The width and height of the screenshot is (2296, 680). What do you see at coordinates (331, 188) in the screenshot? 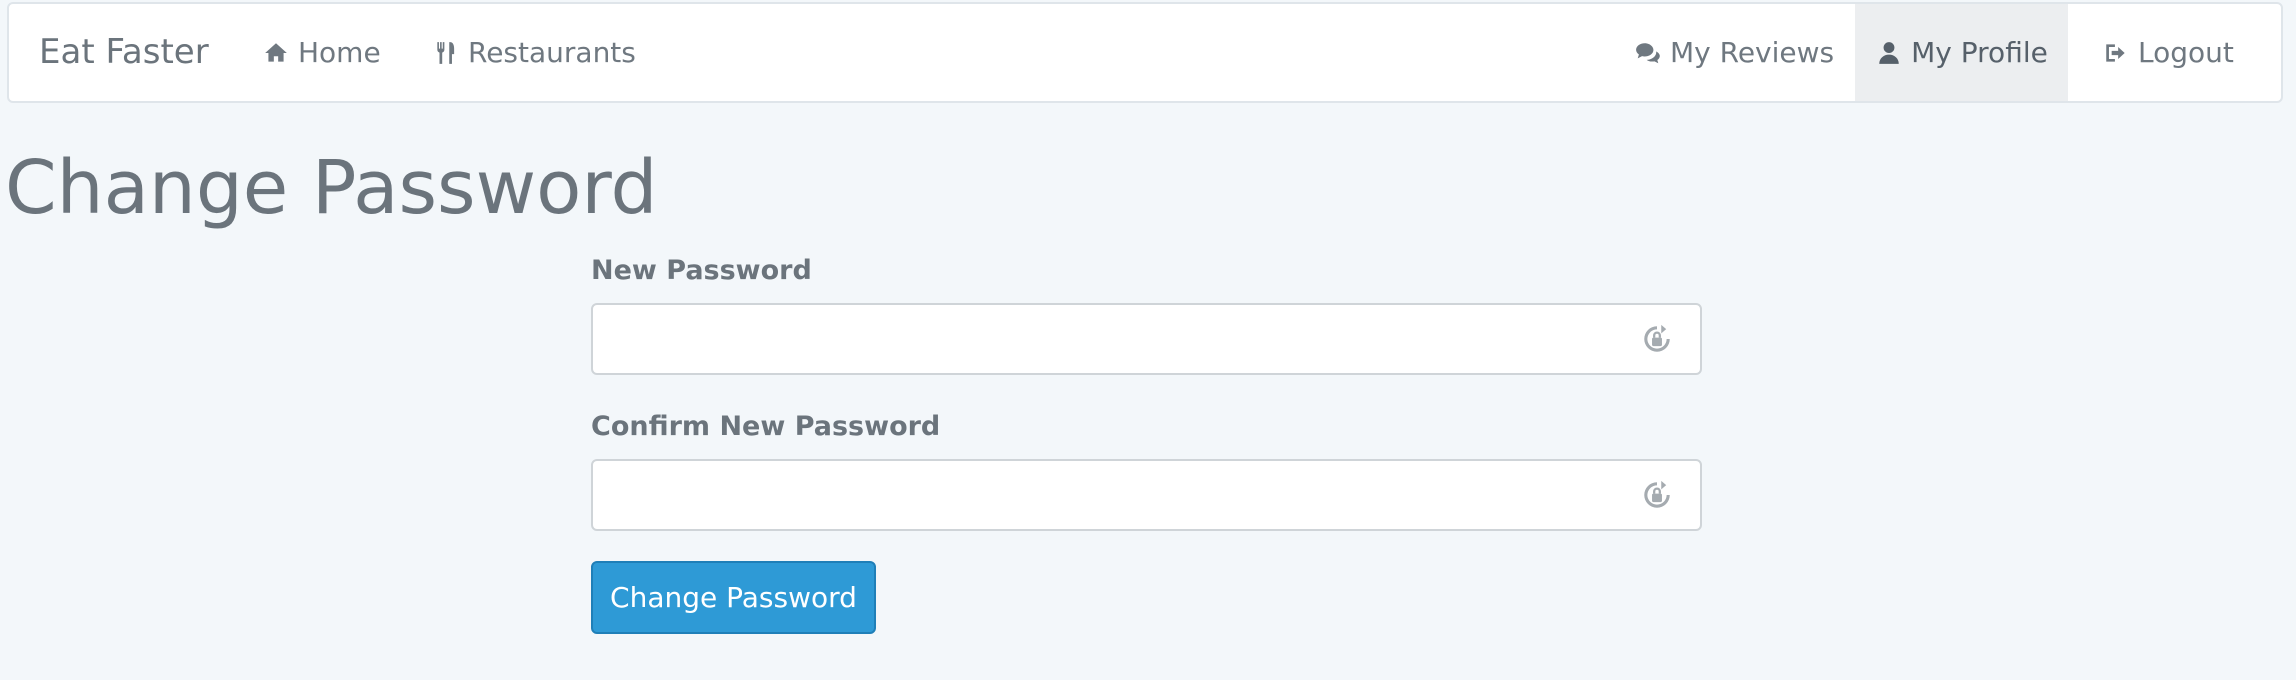
I see `page-title: Change Password` at bounding box center [331, 188].